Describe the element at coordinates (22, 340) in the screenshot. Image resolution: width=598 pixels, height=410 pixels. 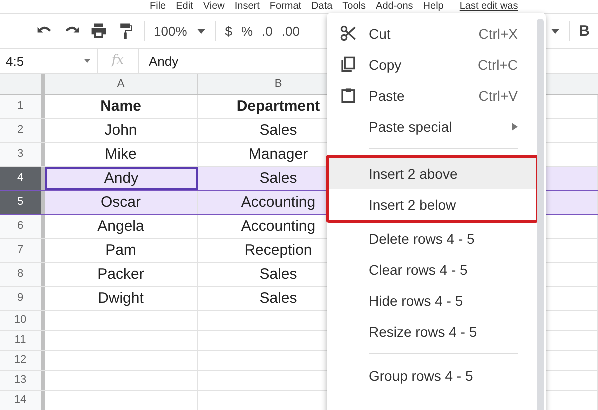
I see `row-header: 11` at that location.